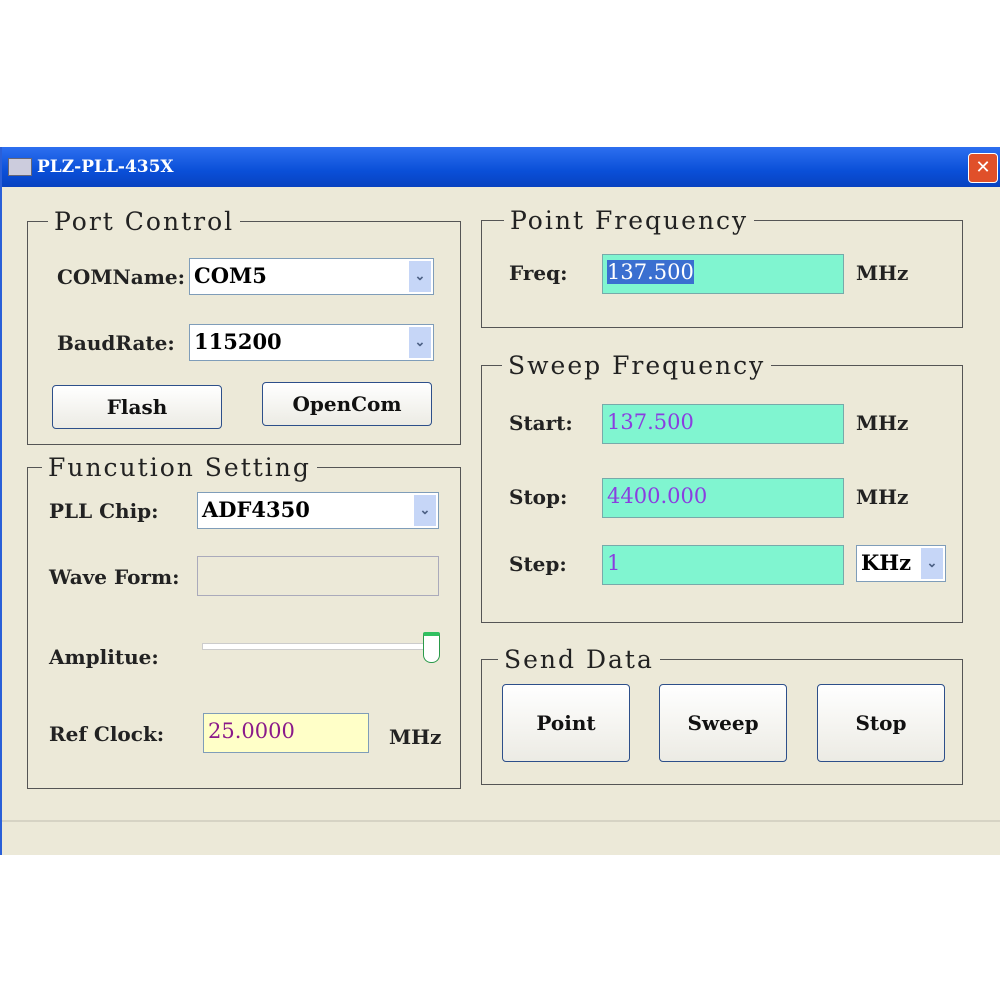 The width and height of the screenshot is (1000, 1000). Describe the element at coordinates (983, 168) in the screenshot. I see `close-button: ✕` at that location.